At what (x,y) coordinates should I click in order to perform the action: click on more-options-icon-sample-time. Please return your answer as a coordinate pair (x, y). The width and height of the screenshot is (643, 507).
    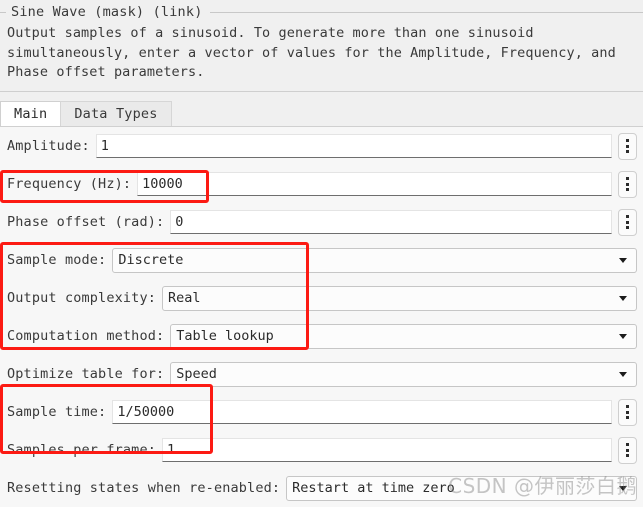
    Looking at the image, I should click on (627, 412).